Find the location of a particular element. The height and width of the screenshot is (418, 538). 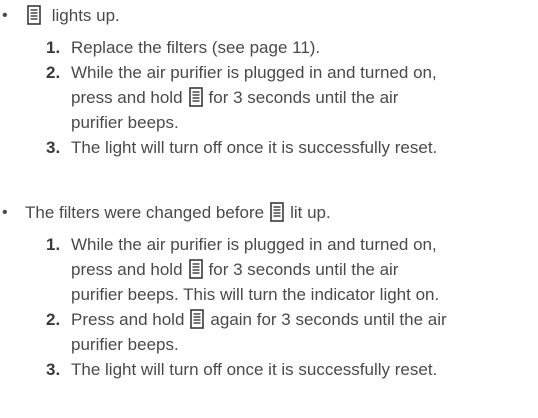

bullet-text: lit up. is located at coordinates (310, 212).